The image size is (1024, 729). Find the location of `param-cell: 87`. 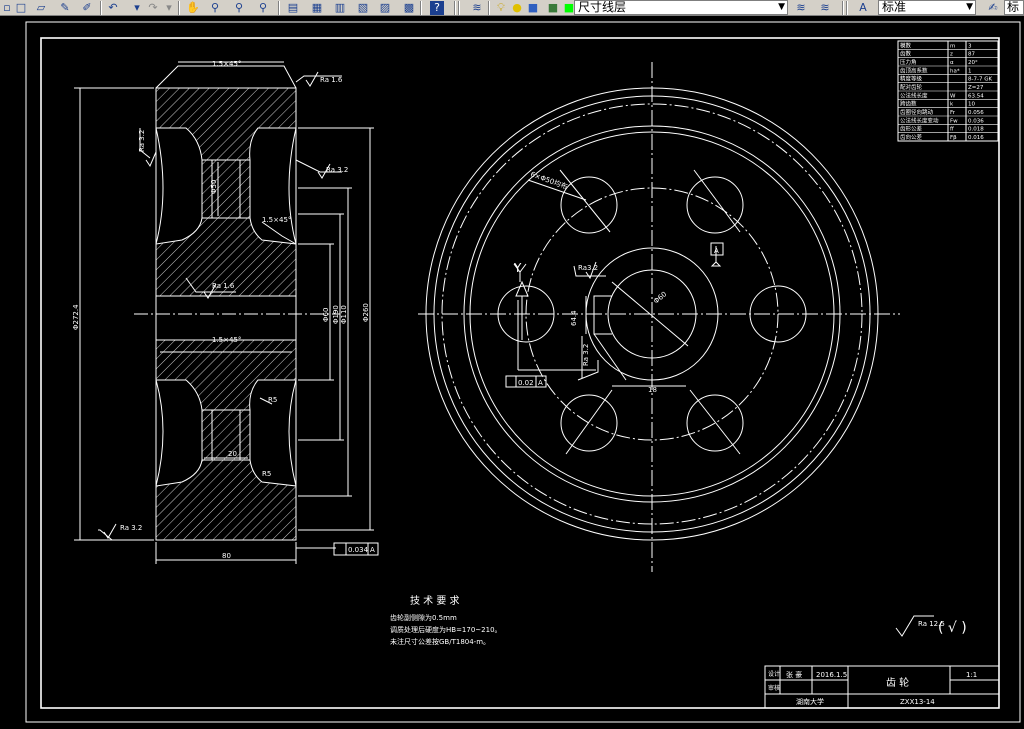

param-cell: 87 is located at coordinates (971, 55).